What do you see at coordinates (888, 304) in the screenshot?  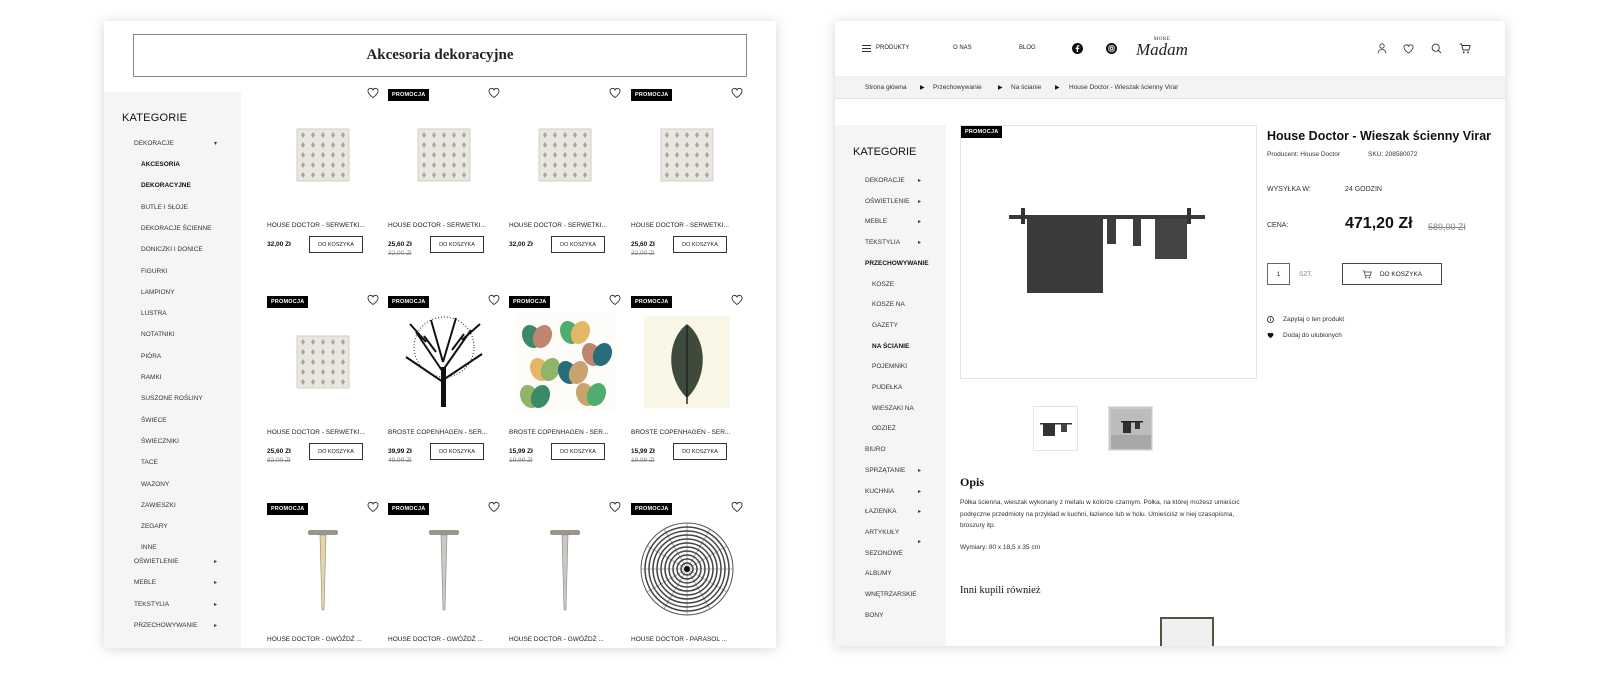 I see `sidebar-item: KOSZE NA` at bounding box center [888, 304].